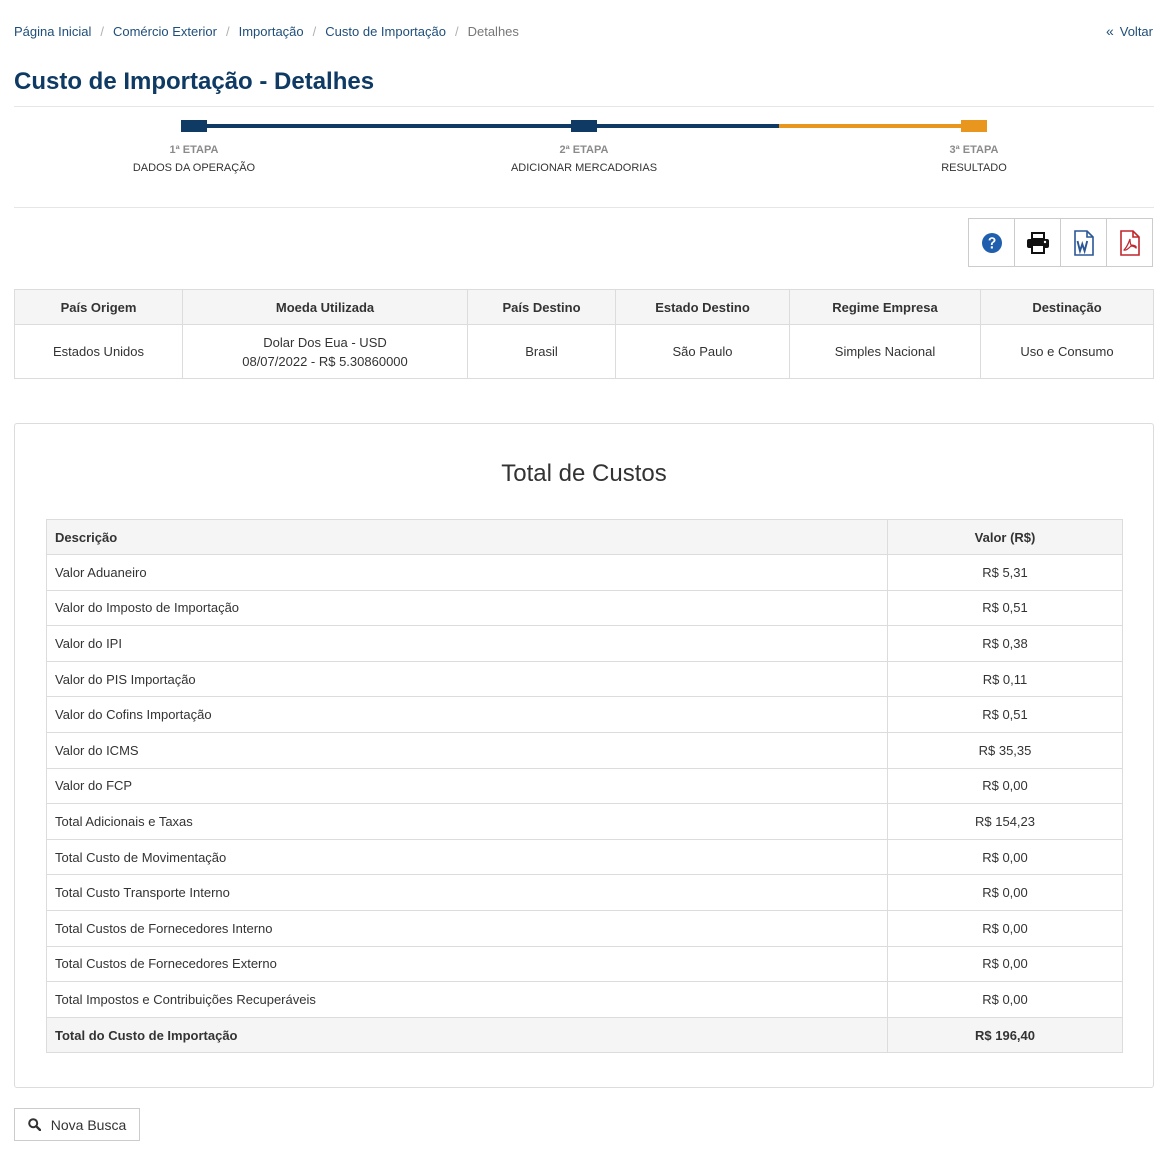 This screenshot has height=1150, width=1167. I want to click on cell-destinacao: Uso e Consumo, so click(1067, 351).